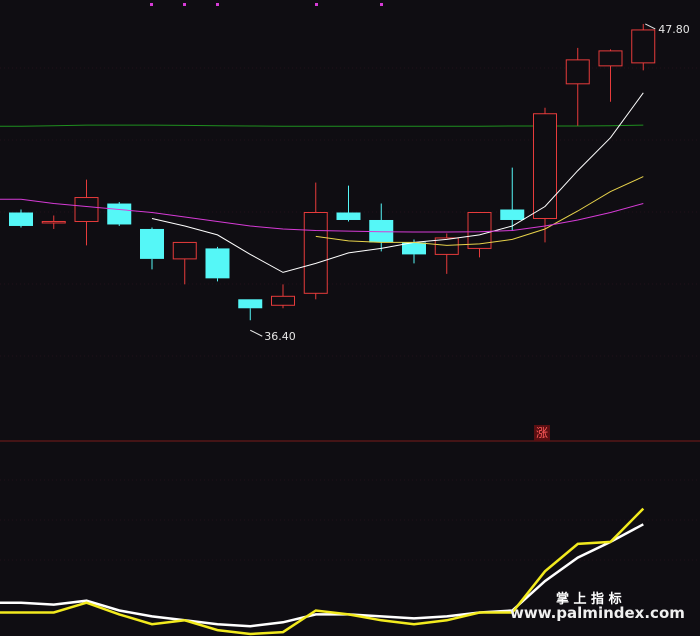  Describe the element at coordinates (597, 613) in the screenshot. I see `watermark-url: www.palmindex.com` at that location.